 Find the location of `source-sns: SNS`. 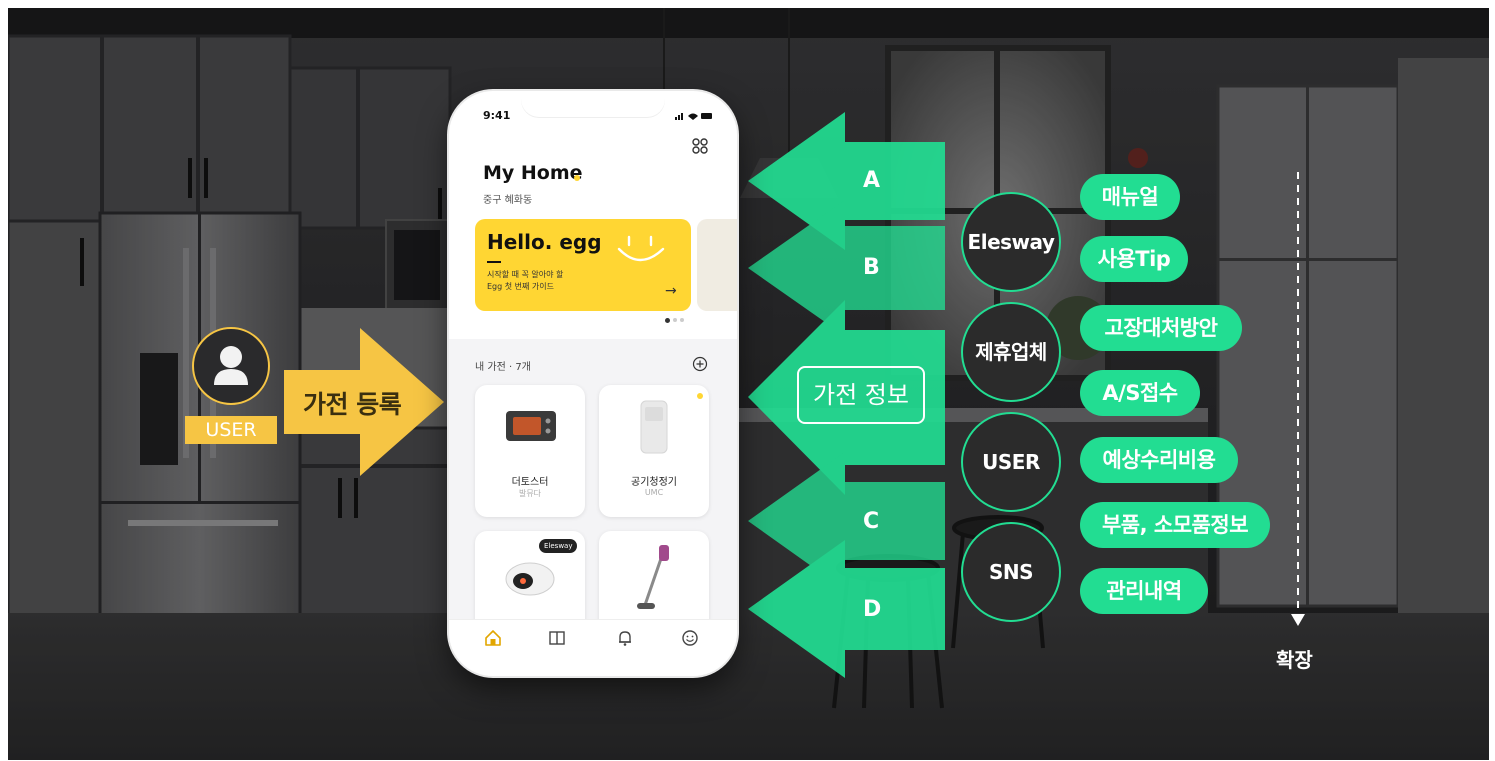

source-sns: SNS is located at coordinates (1011, 572).